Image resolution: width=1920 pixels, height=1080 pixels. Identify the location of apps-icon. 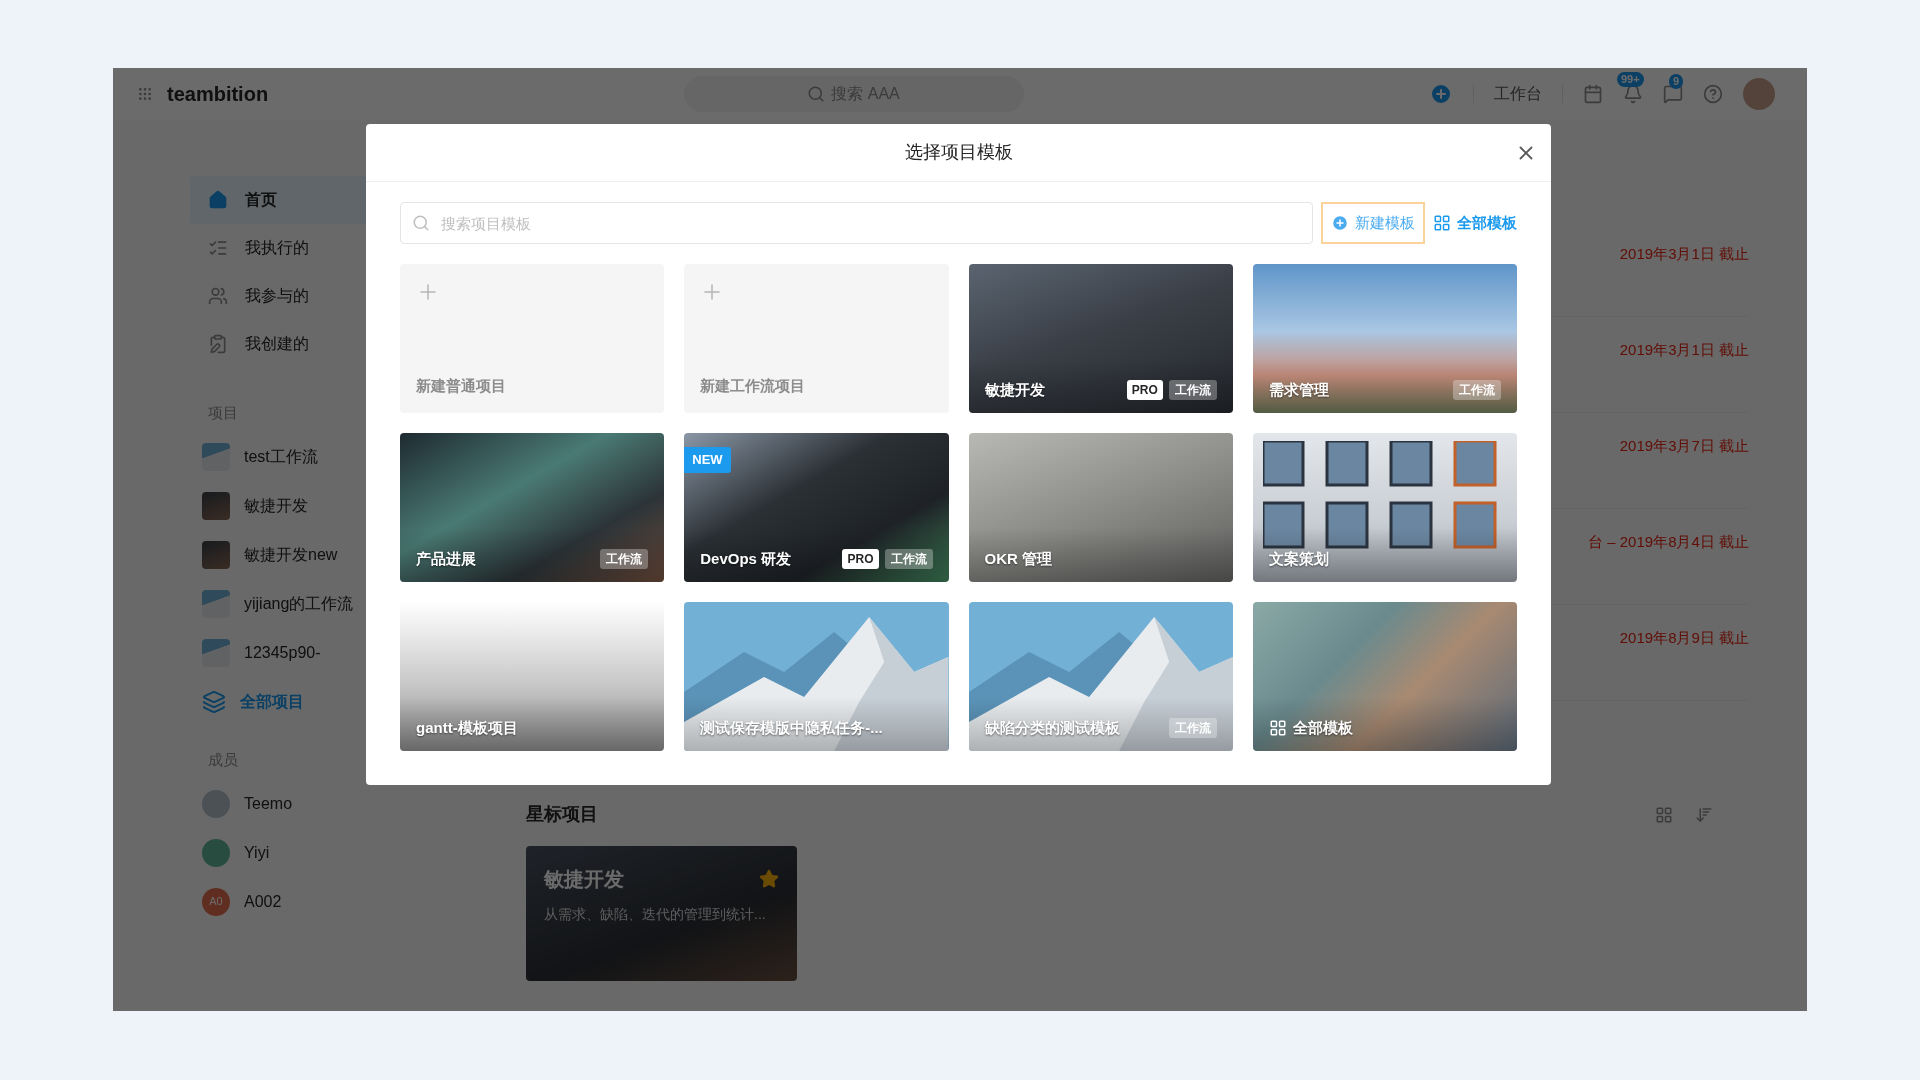
(145, 94).